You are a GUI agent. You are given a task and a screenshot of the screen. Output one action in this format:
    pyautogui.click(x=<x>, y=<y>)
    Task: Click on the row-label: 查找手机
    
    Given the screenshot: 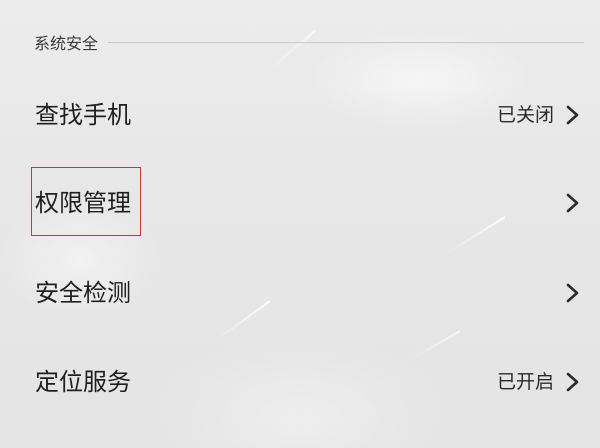 What is the action you would take?
    pyautogui.click(x=83, y=115)
    